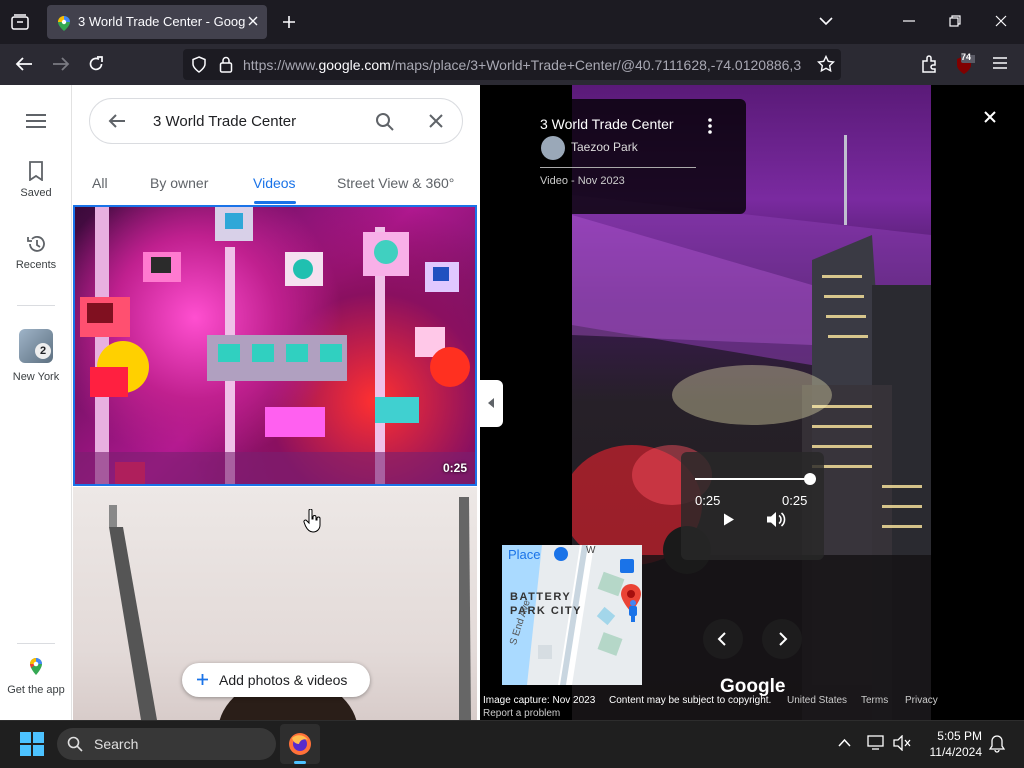  I want to click on author-avatar, so click(553, 148).